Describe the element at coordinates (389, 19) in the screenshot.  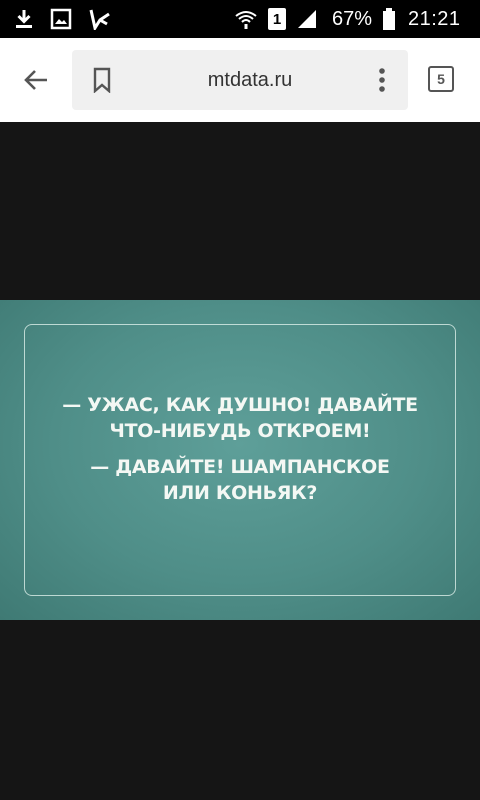
I see `battery-icon` at that location.